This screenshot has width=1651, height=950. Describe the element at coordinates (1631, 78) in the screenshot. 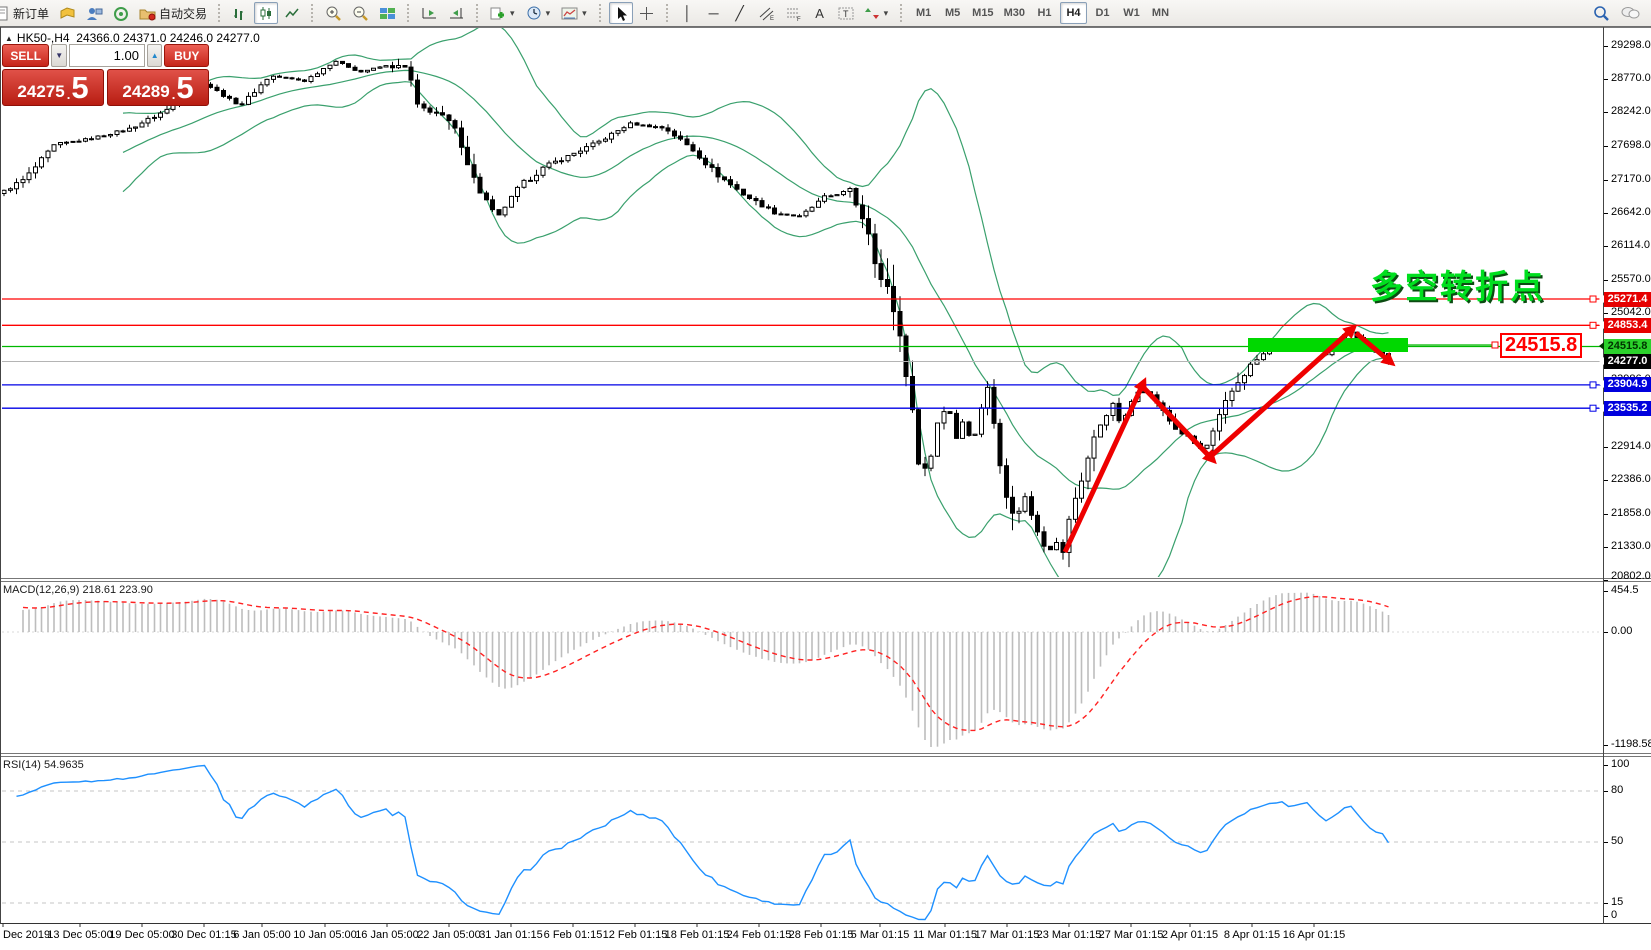

I see `price-tick-label: 28770.0` at that location.